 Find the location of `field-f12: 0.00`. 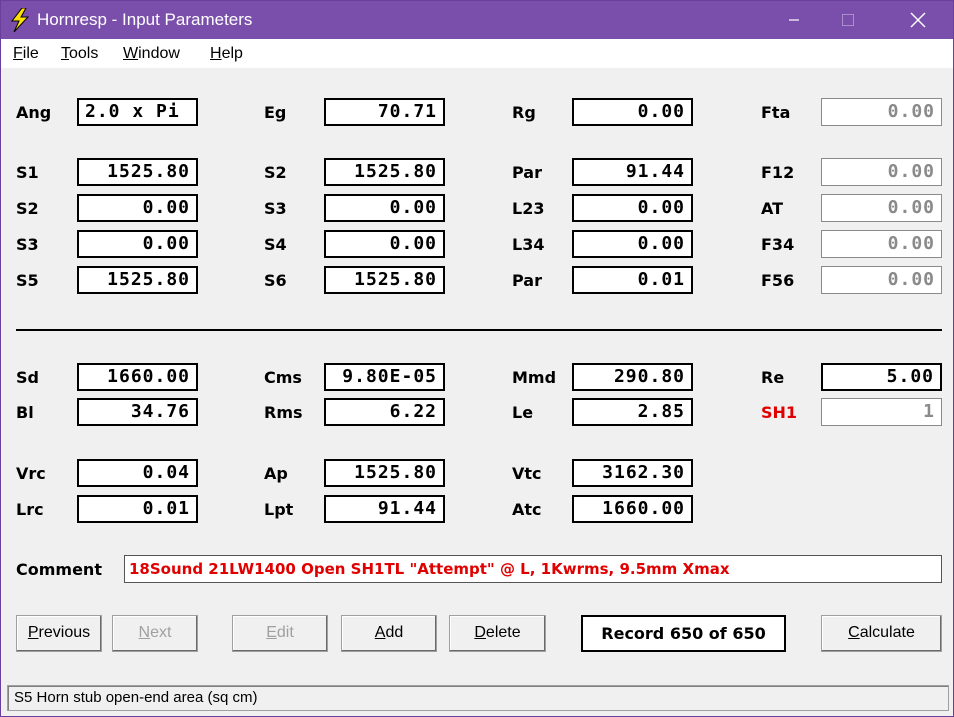

field-f12: 0.00 is located at coordinates (881, 172).